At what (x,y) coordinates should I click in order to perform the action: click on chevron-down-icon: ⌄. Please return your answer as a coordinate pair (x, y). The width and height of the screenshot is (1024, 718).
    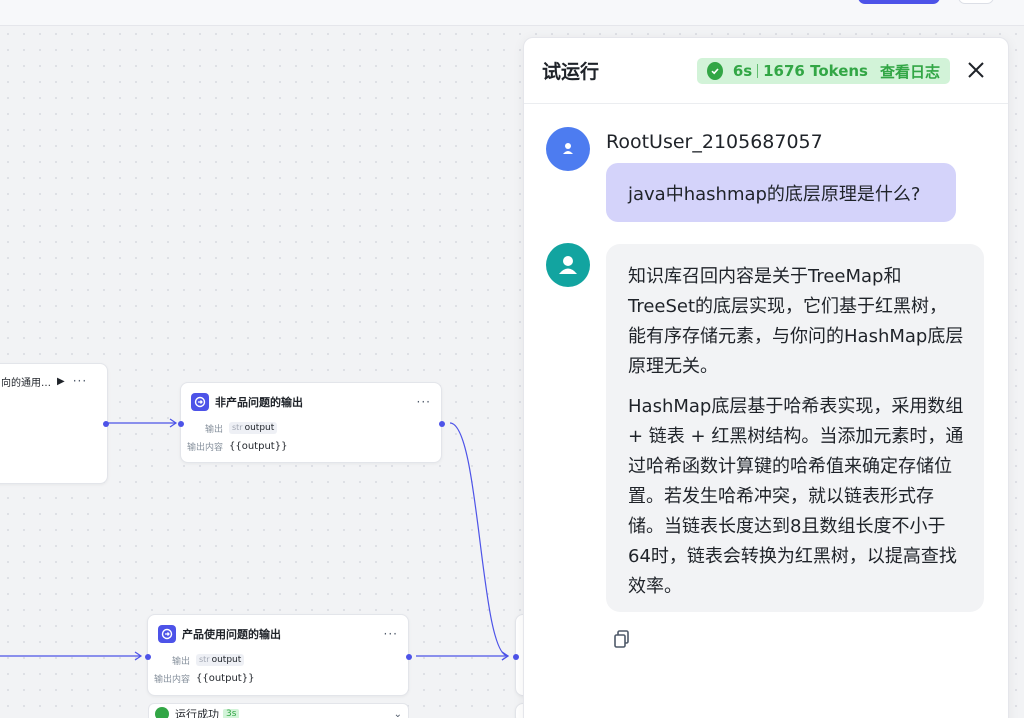
    Looking at the image, I should click on (398, 713).